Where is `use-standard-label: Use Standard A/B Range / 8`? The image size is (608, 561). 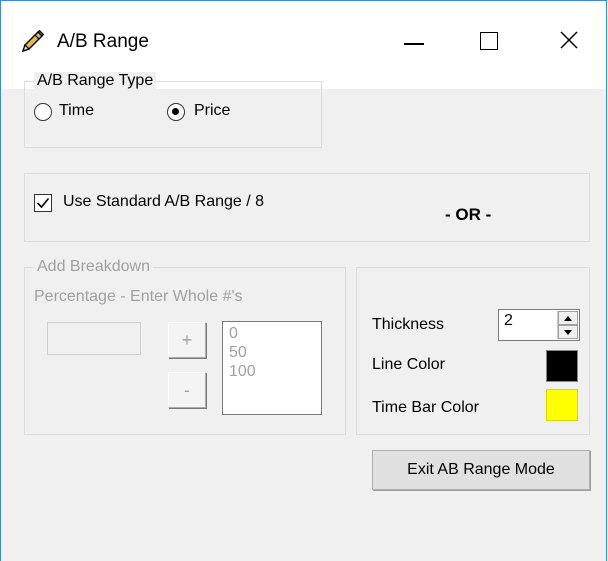 use-standard-label: Use Standard A/B Range / 8 is located at coordinates (163, 202).